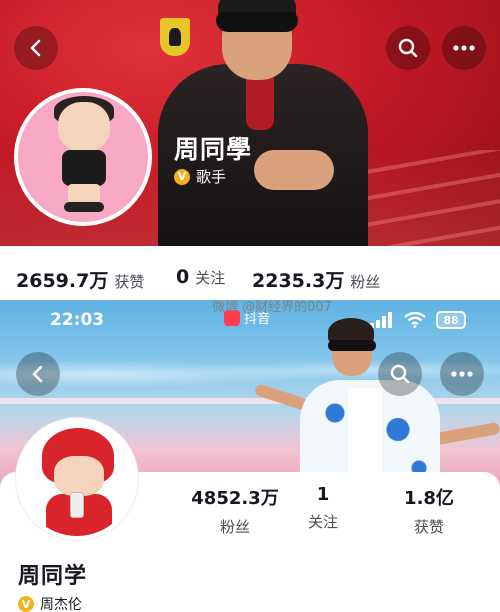 The image size is (500, 612). What do you see at coordinates (316, 279) in the screenshot?
I see `stat-followers: 2235.3万 粉丝` at bounding box center [316, 279].